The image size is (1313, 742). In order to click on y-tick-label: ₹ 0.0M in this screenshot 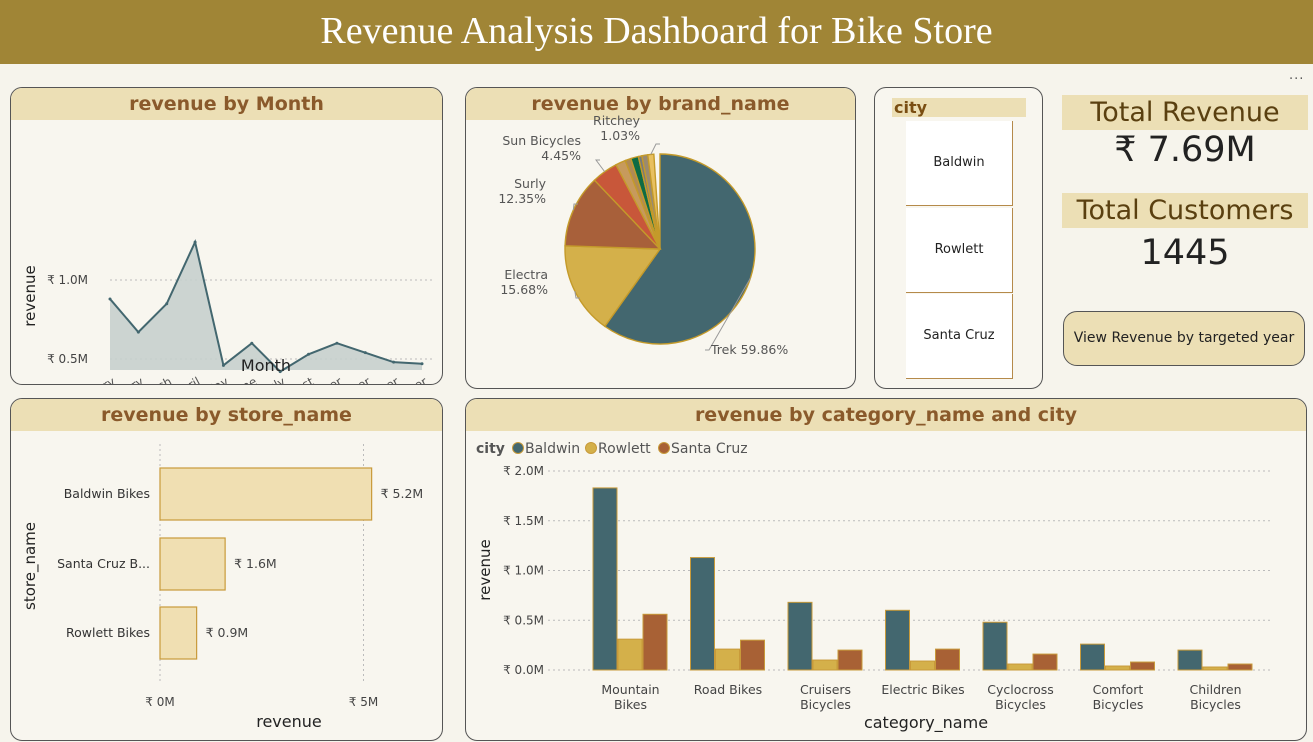, I will do `click(523, 670)`.